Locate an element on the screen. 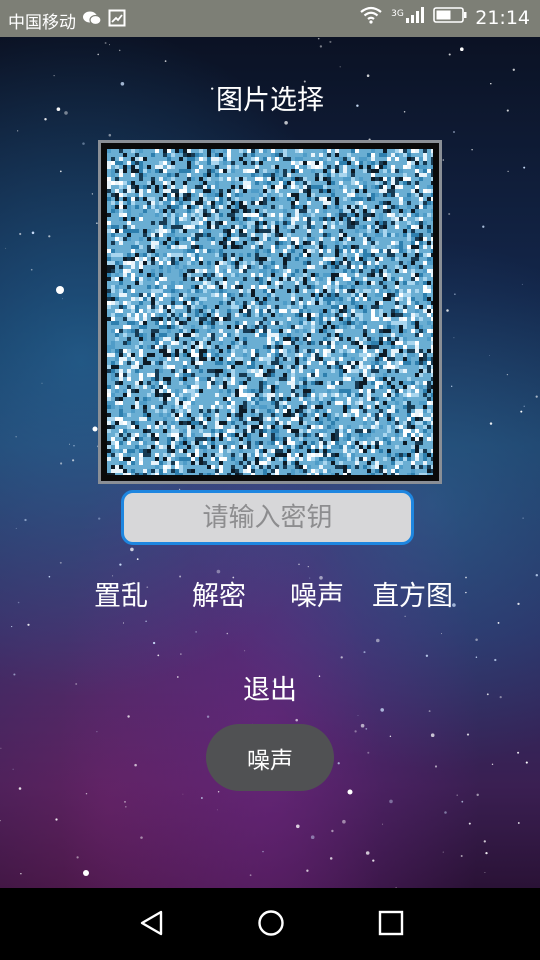 The width and height of the screenshot is (540, 960). clock: 21:14 is located at coordinates (502, 17).